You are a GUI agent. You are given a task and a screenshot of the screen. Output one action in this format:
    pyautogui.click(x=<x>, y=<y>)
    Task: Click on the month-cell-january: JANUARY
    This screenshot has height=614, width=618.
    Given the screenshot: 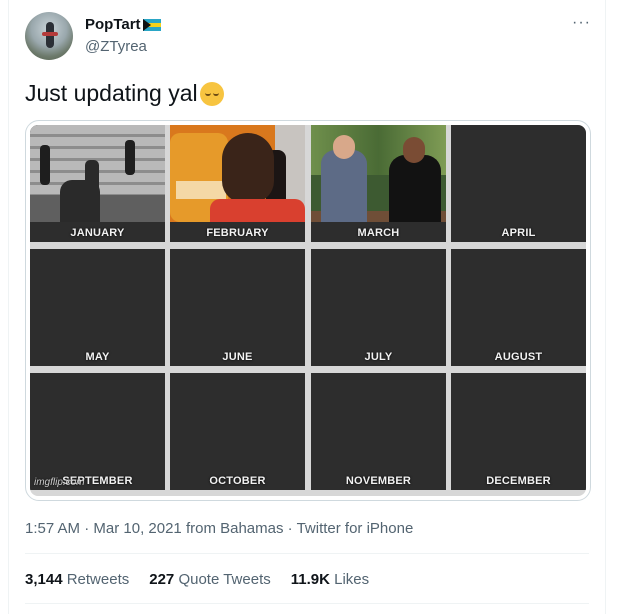 What is the action you would take?
    pyautogui.click(x=97, y=183)
    